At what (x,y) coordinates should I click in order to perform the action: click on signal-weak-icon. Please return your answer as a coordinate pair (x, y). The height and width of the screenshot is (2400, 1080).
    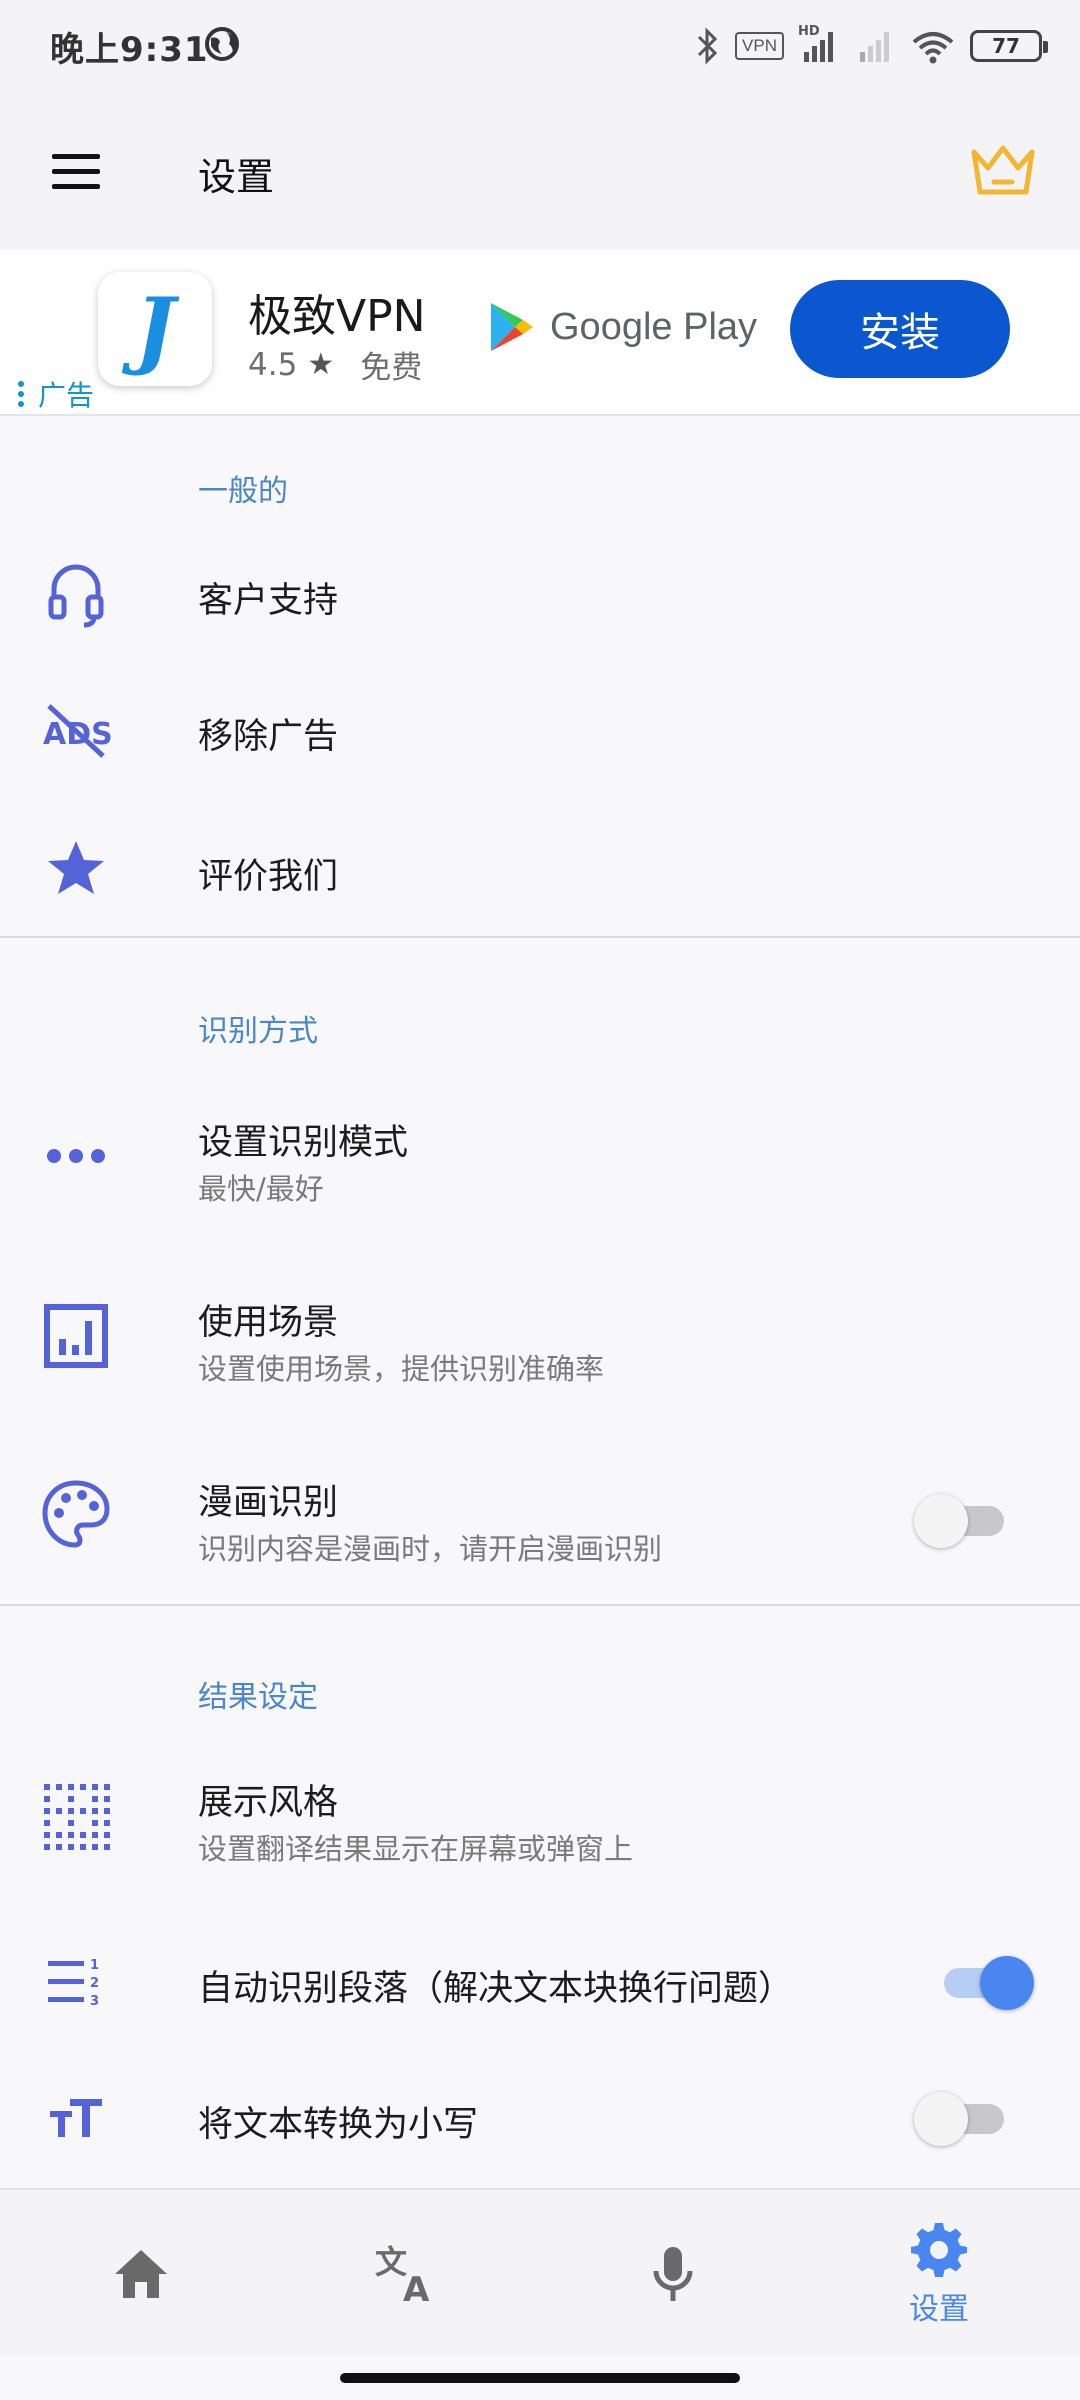
    Looking at the image, I should click on (874, 47).